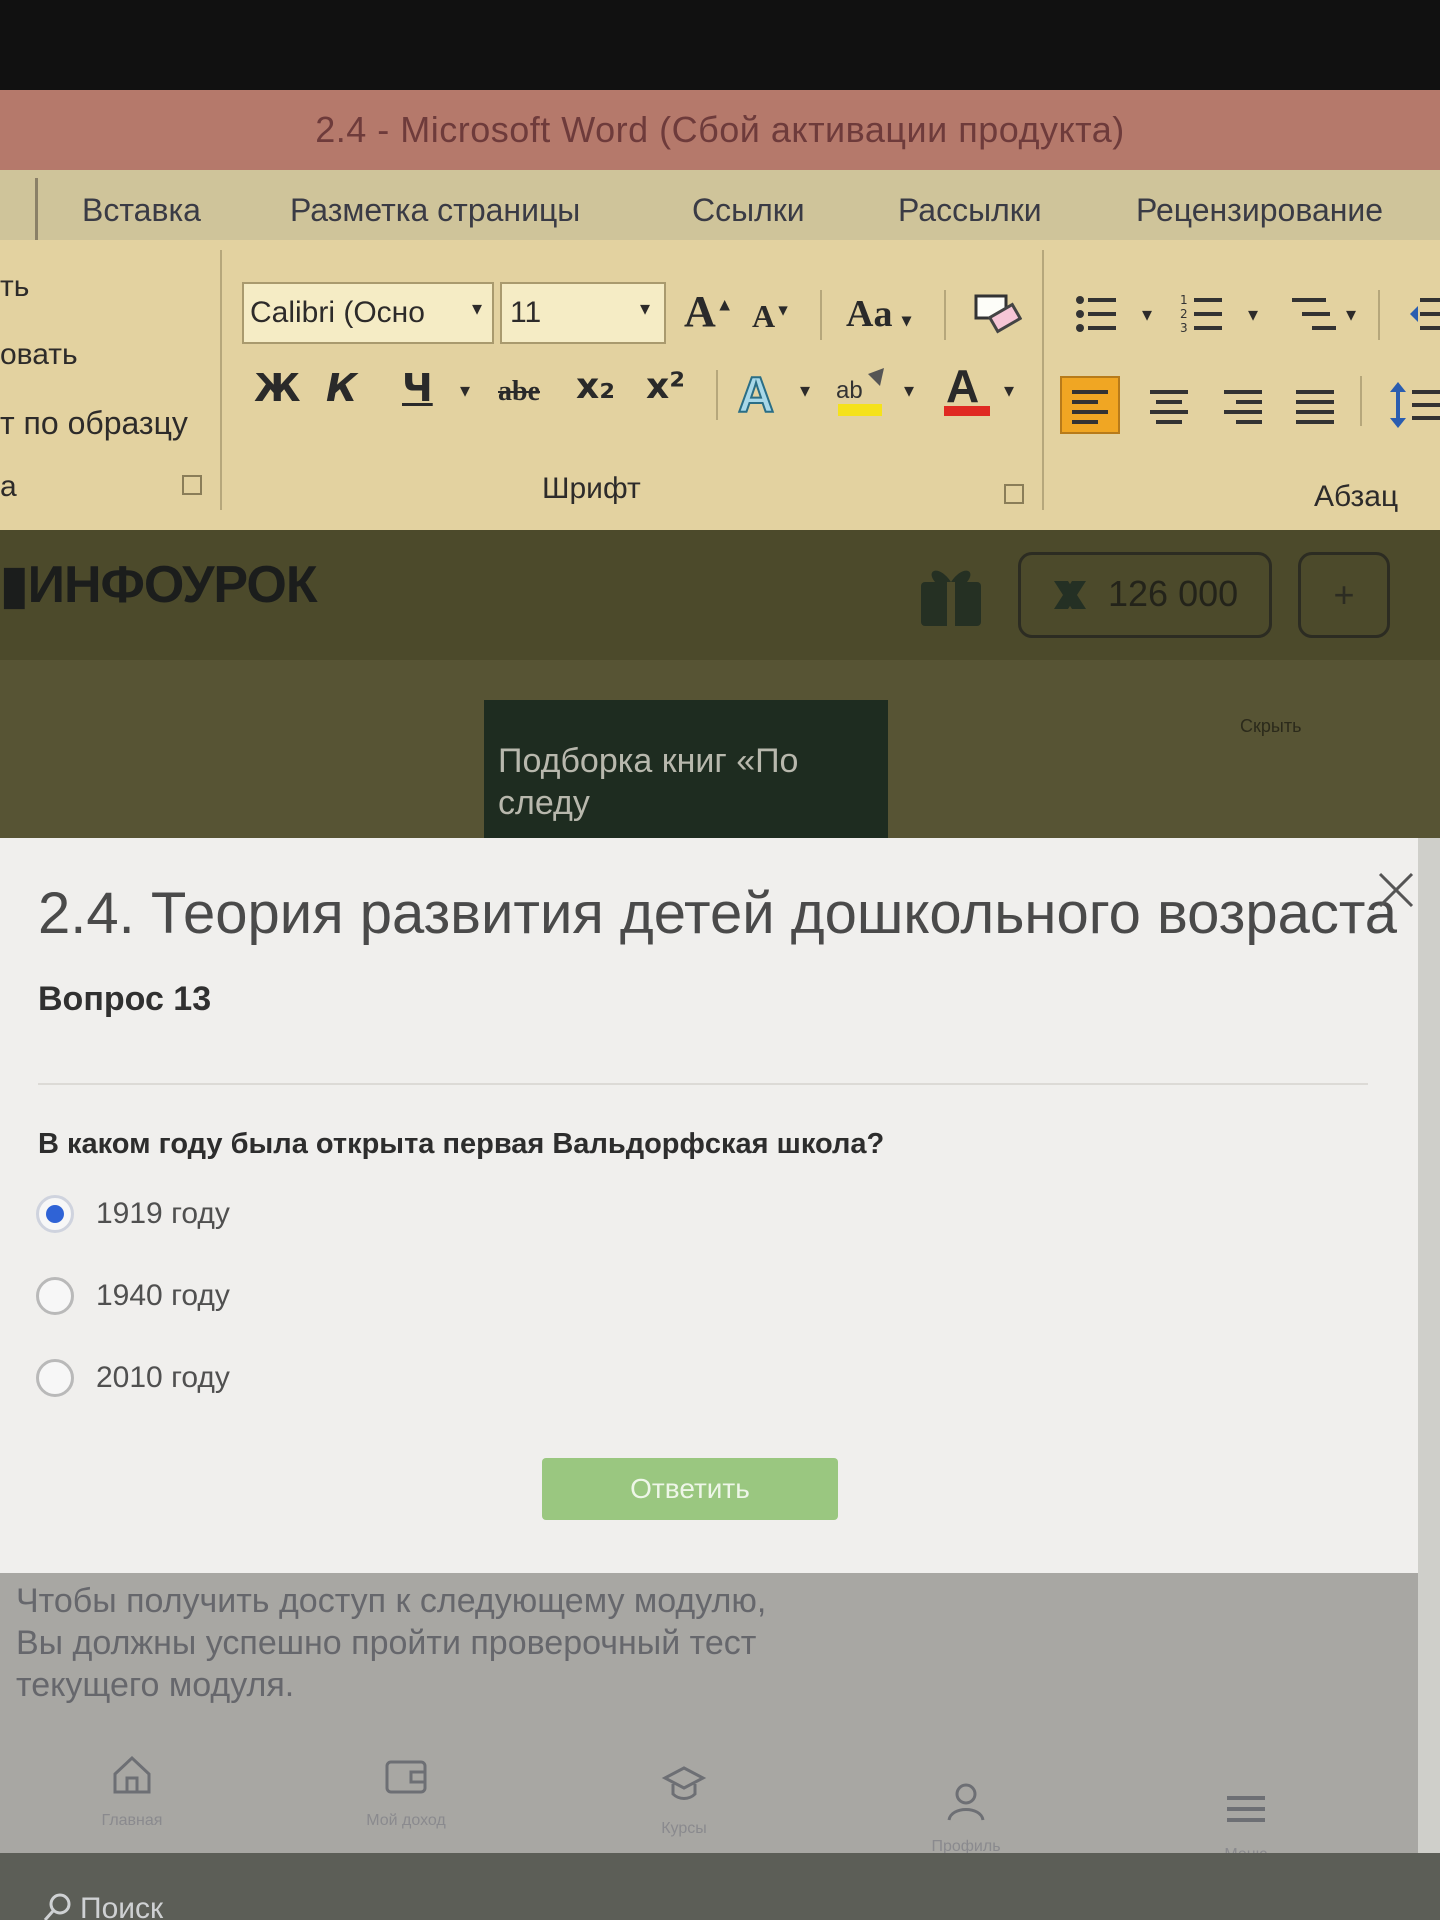  I want to click on home-icon, so click(132, 1774).